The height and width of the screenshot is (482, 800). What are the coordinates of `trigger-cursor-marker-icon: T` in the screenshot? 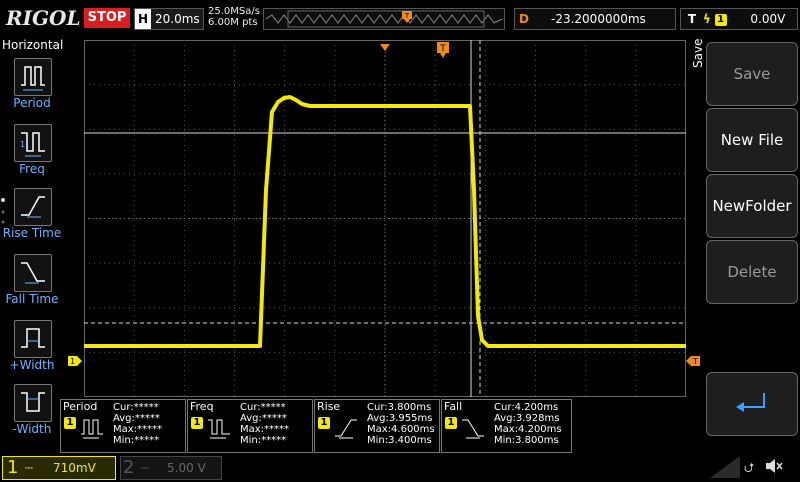 It's located at (443, 52).